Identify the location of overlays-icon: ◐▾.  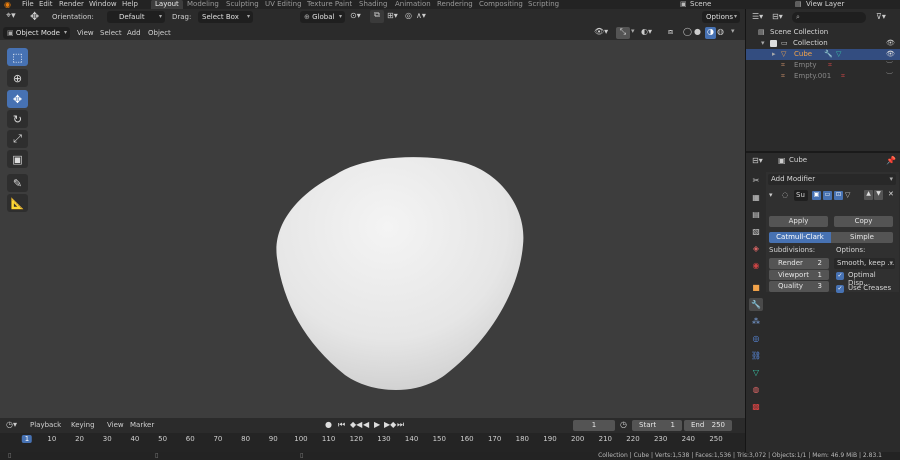
(646, 31).